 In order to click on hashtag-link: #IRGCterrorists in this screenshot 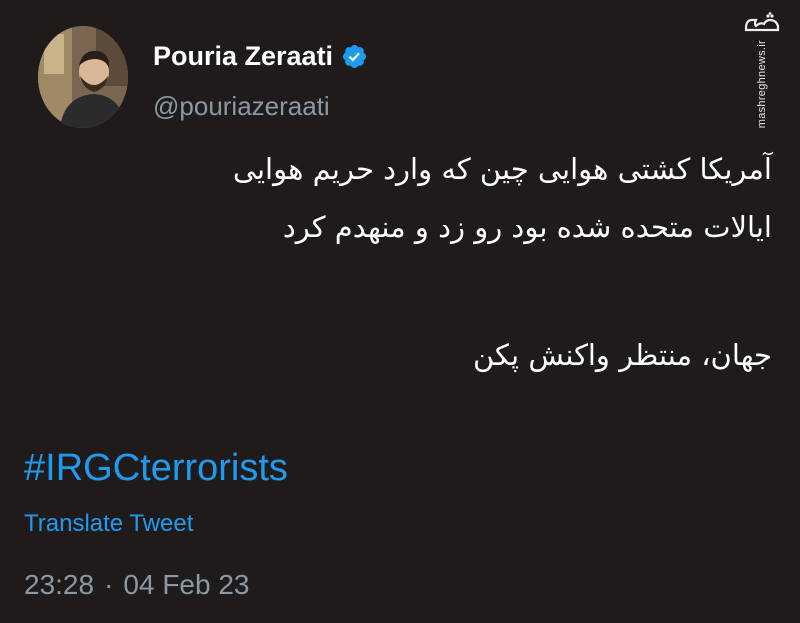, I will do `click(156, 468)`.